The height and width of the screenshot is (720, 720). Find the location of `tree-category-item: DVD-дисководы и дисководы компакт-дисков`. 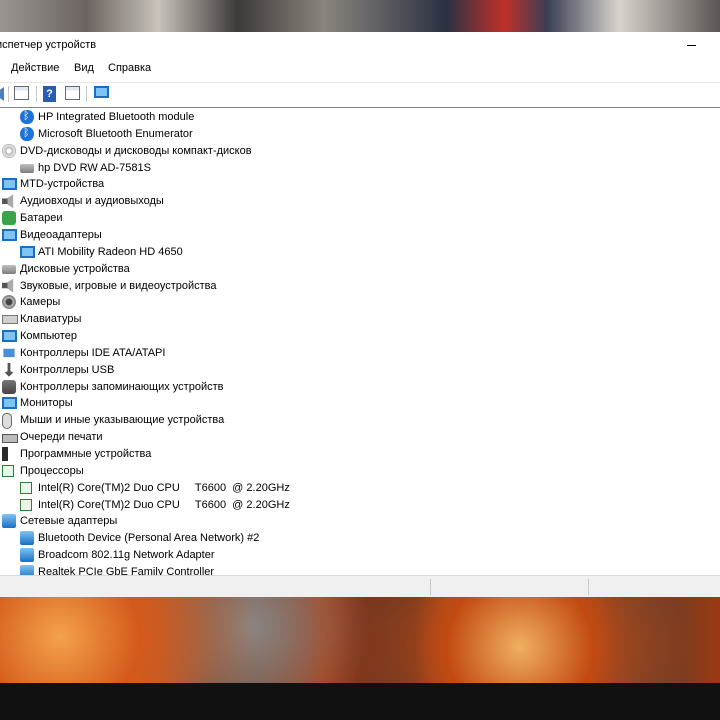

tree-category-item: DVD-дисководы и дисководы компакт-дисков is located at coordinates (360, 151).